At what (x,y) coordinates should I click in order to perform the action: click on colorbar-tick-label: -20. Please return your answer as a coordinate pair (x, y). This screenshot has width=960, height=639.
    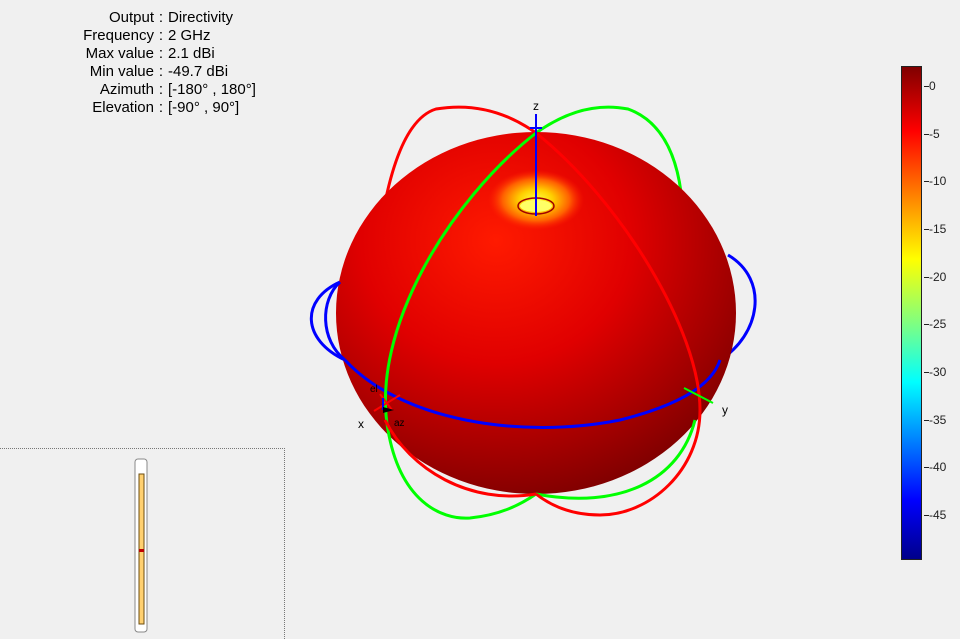
    Looking at the image, I should click on (938, 276).